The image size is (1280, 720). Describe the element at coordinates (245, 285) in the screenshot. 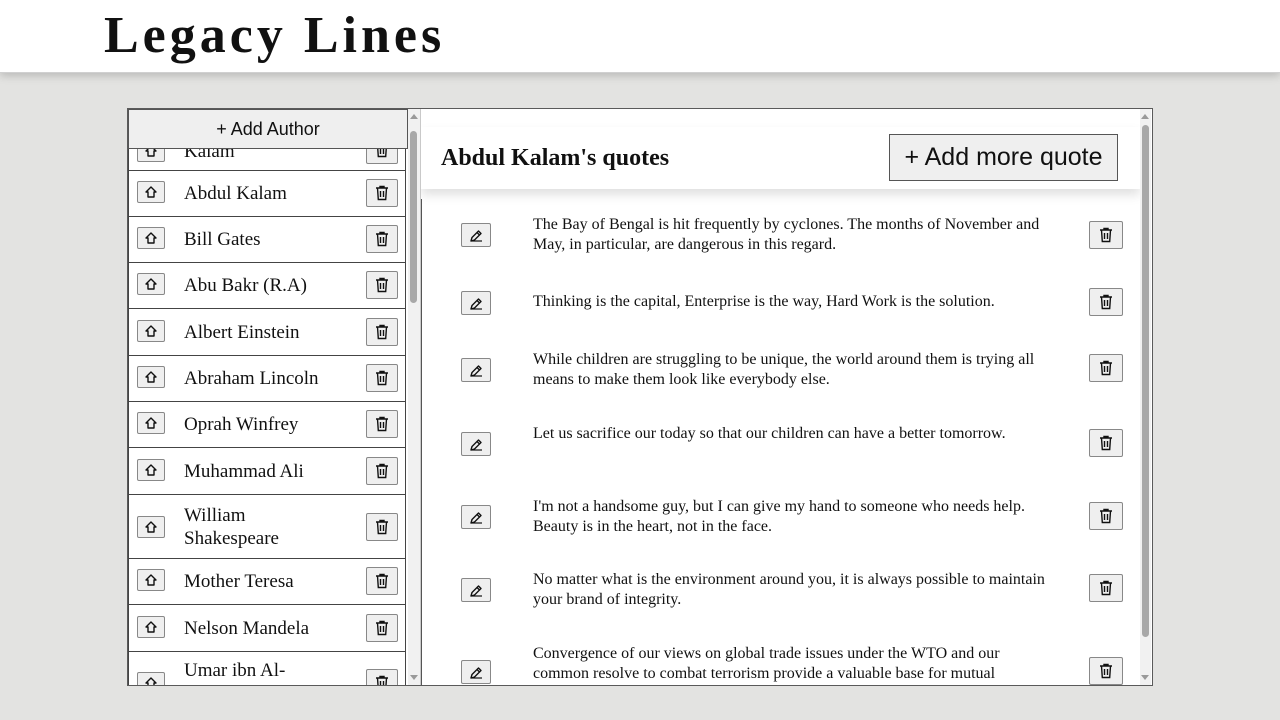

I see `author-name: Abu Bakr (R.A)` at that location.